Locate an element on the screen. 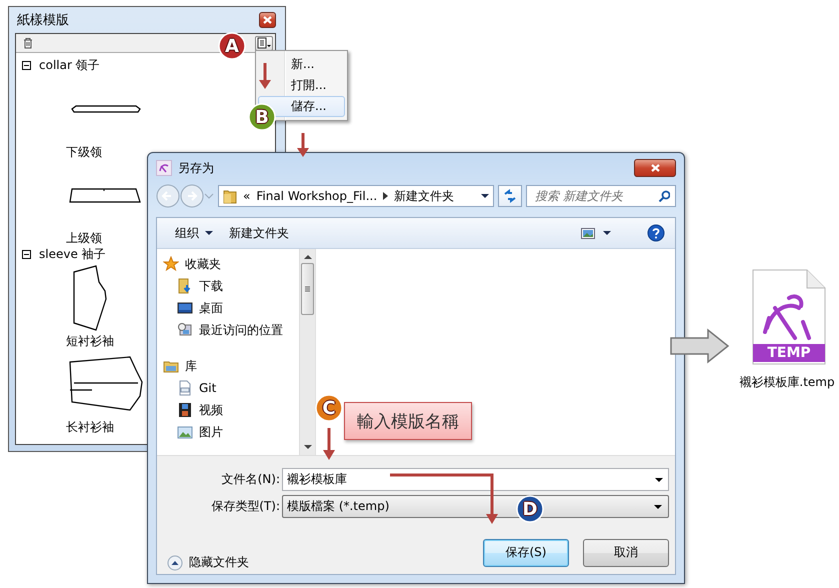 This screenshot has width=839, height=588. nav-item: 下载 is located at coordinates (211, 286).